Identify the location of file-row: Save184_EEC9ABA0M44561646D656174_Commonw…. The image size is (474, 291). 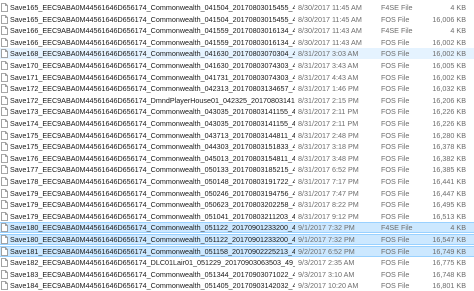
(237, 285).